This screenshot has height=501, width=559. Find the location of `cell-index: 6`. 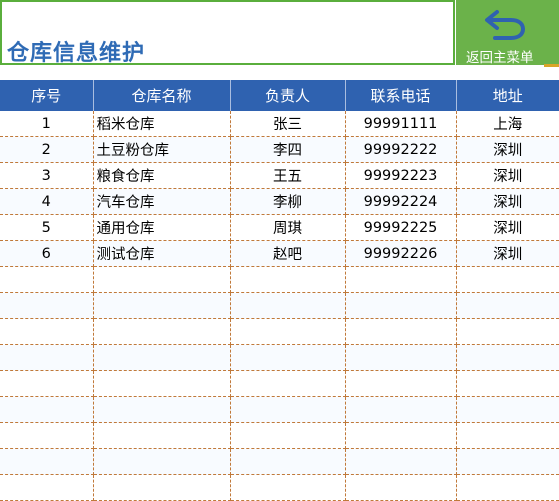

cell-index: 6 is located at coordinates (47, 253).